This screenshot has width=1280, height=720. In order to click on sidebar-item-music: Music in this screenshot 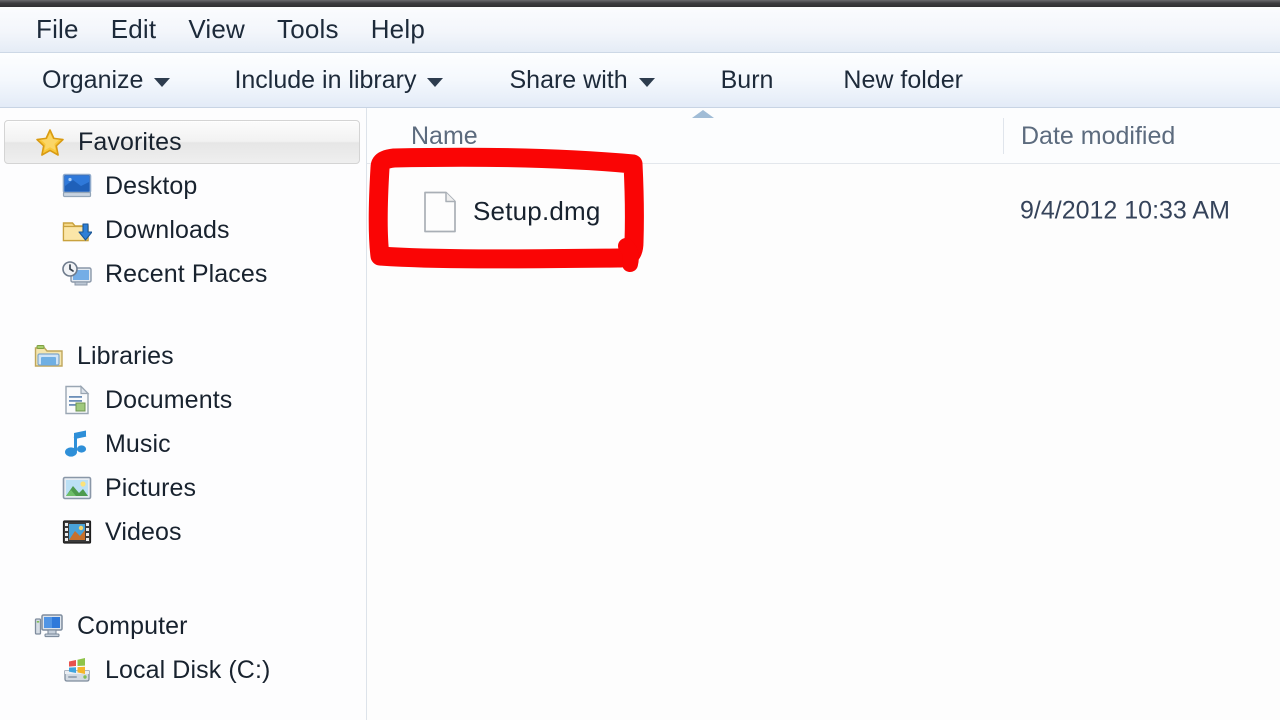, I will do `click(183, 444)`.